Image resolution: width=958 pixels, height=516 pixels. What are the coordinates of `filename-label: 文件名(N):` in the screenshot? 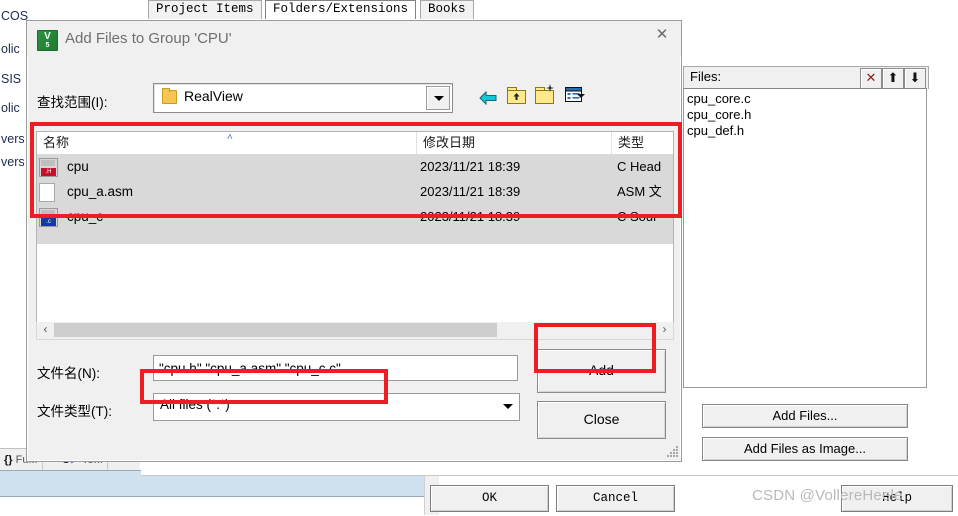 It's located at (68, 373).